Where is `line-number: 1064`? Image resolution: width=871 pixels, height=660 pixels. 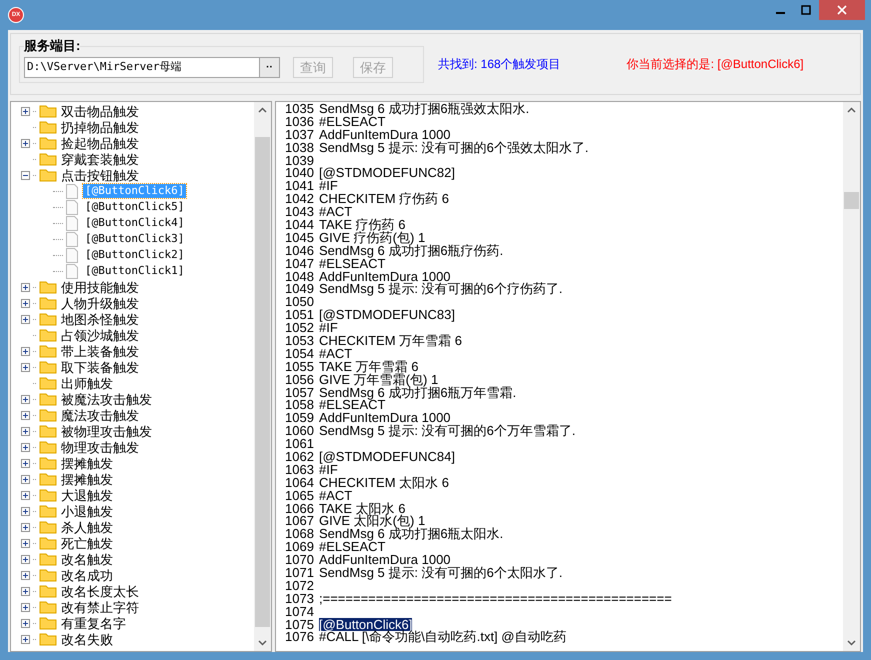
line-number: 1064 is located at coordinates (300, 482).